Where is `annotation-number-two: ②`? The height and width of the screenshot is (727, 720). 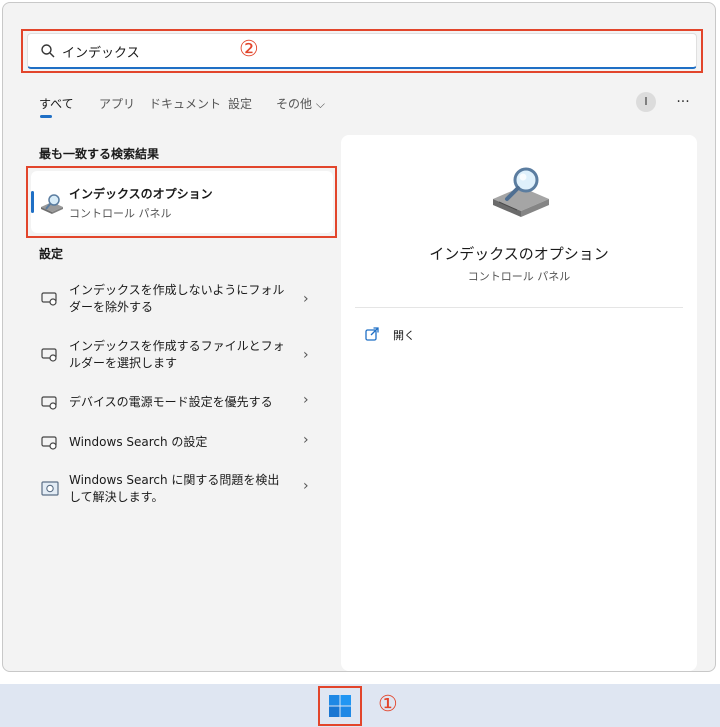 annotation-number-two: ② is located at coordinates (249, 49).